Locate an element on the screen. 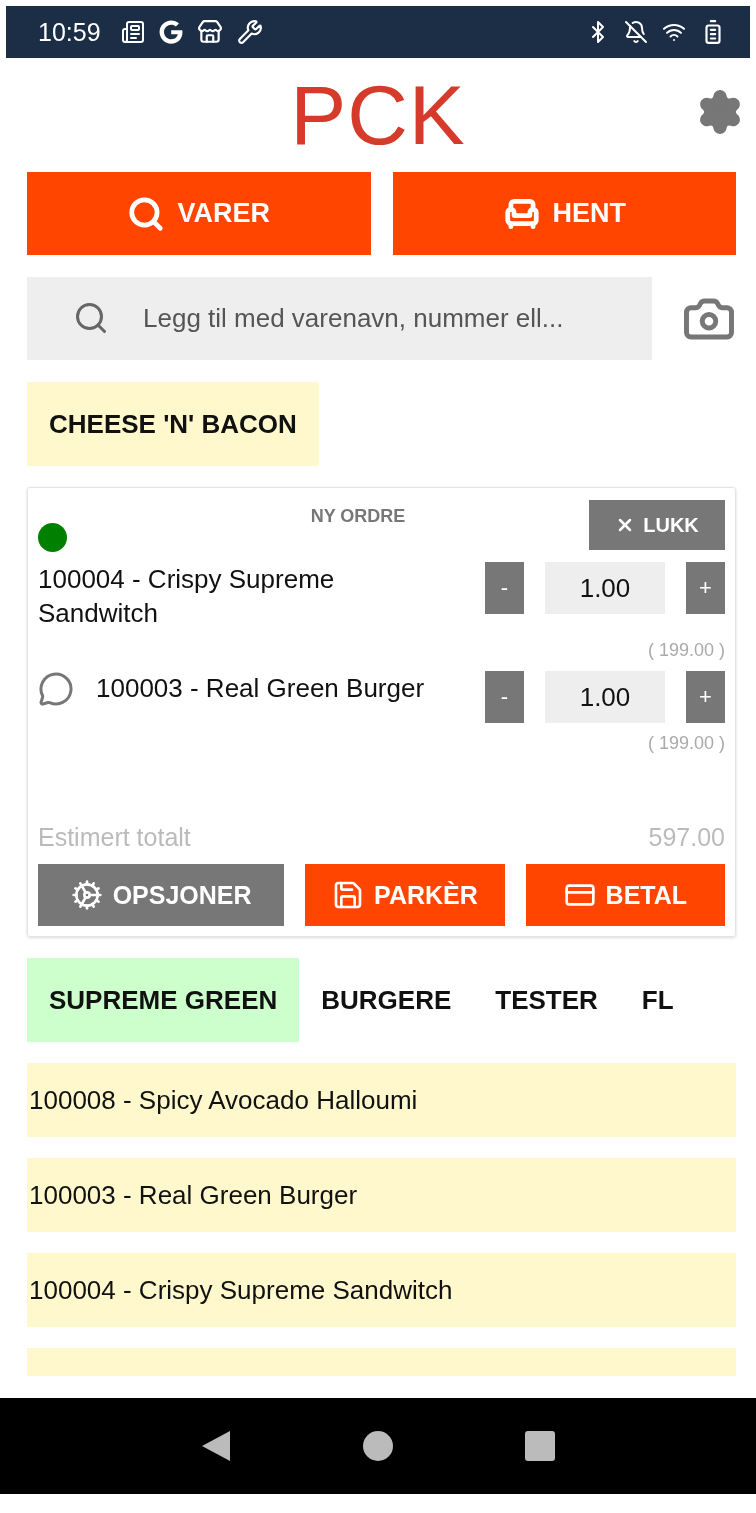 Image resolution: width=756 pixels, height=1513 pixels. order-line-name: 100003 - Real Green Burger is located at coordinates (260, 688).